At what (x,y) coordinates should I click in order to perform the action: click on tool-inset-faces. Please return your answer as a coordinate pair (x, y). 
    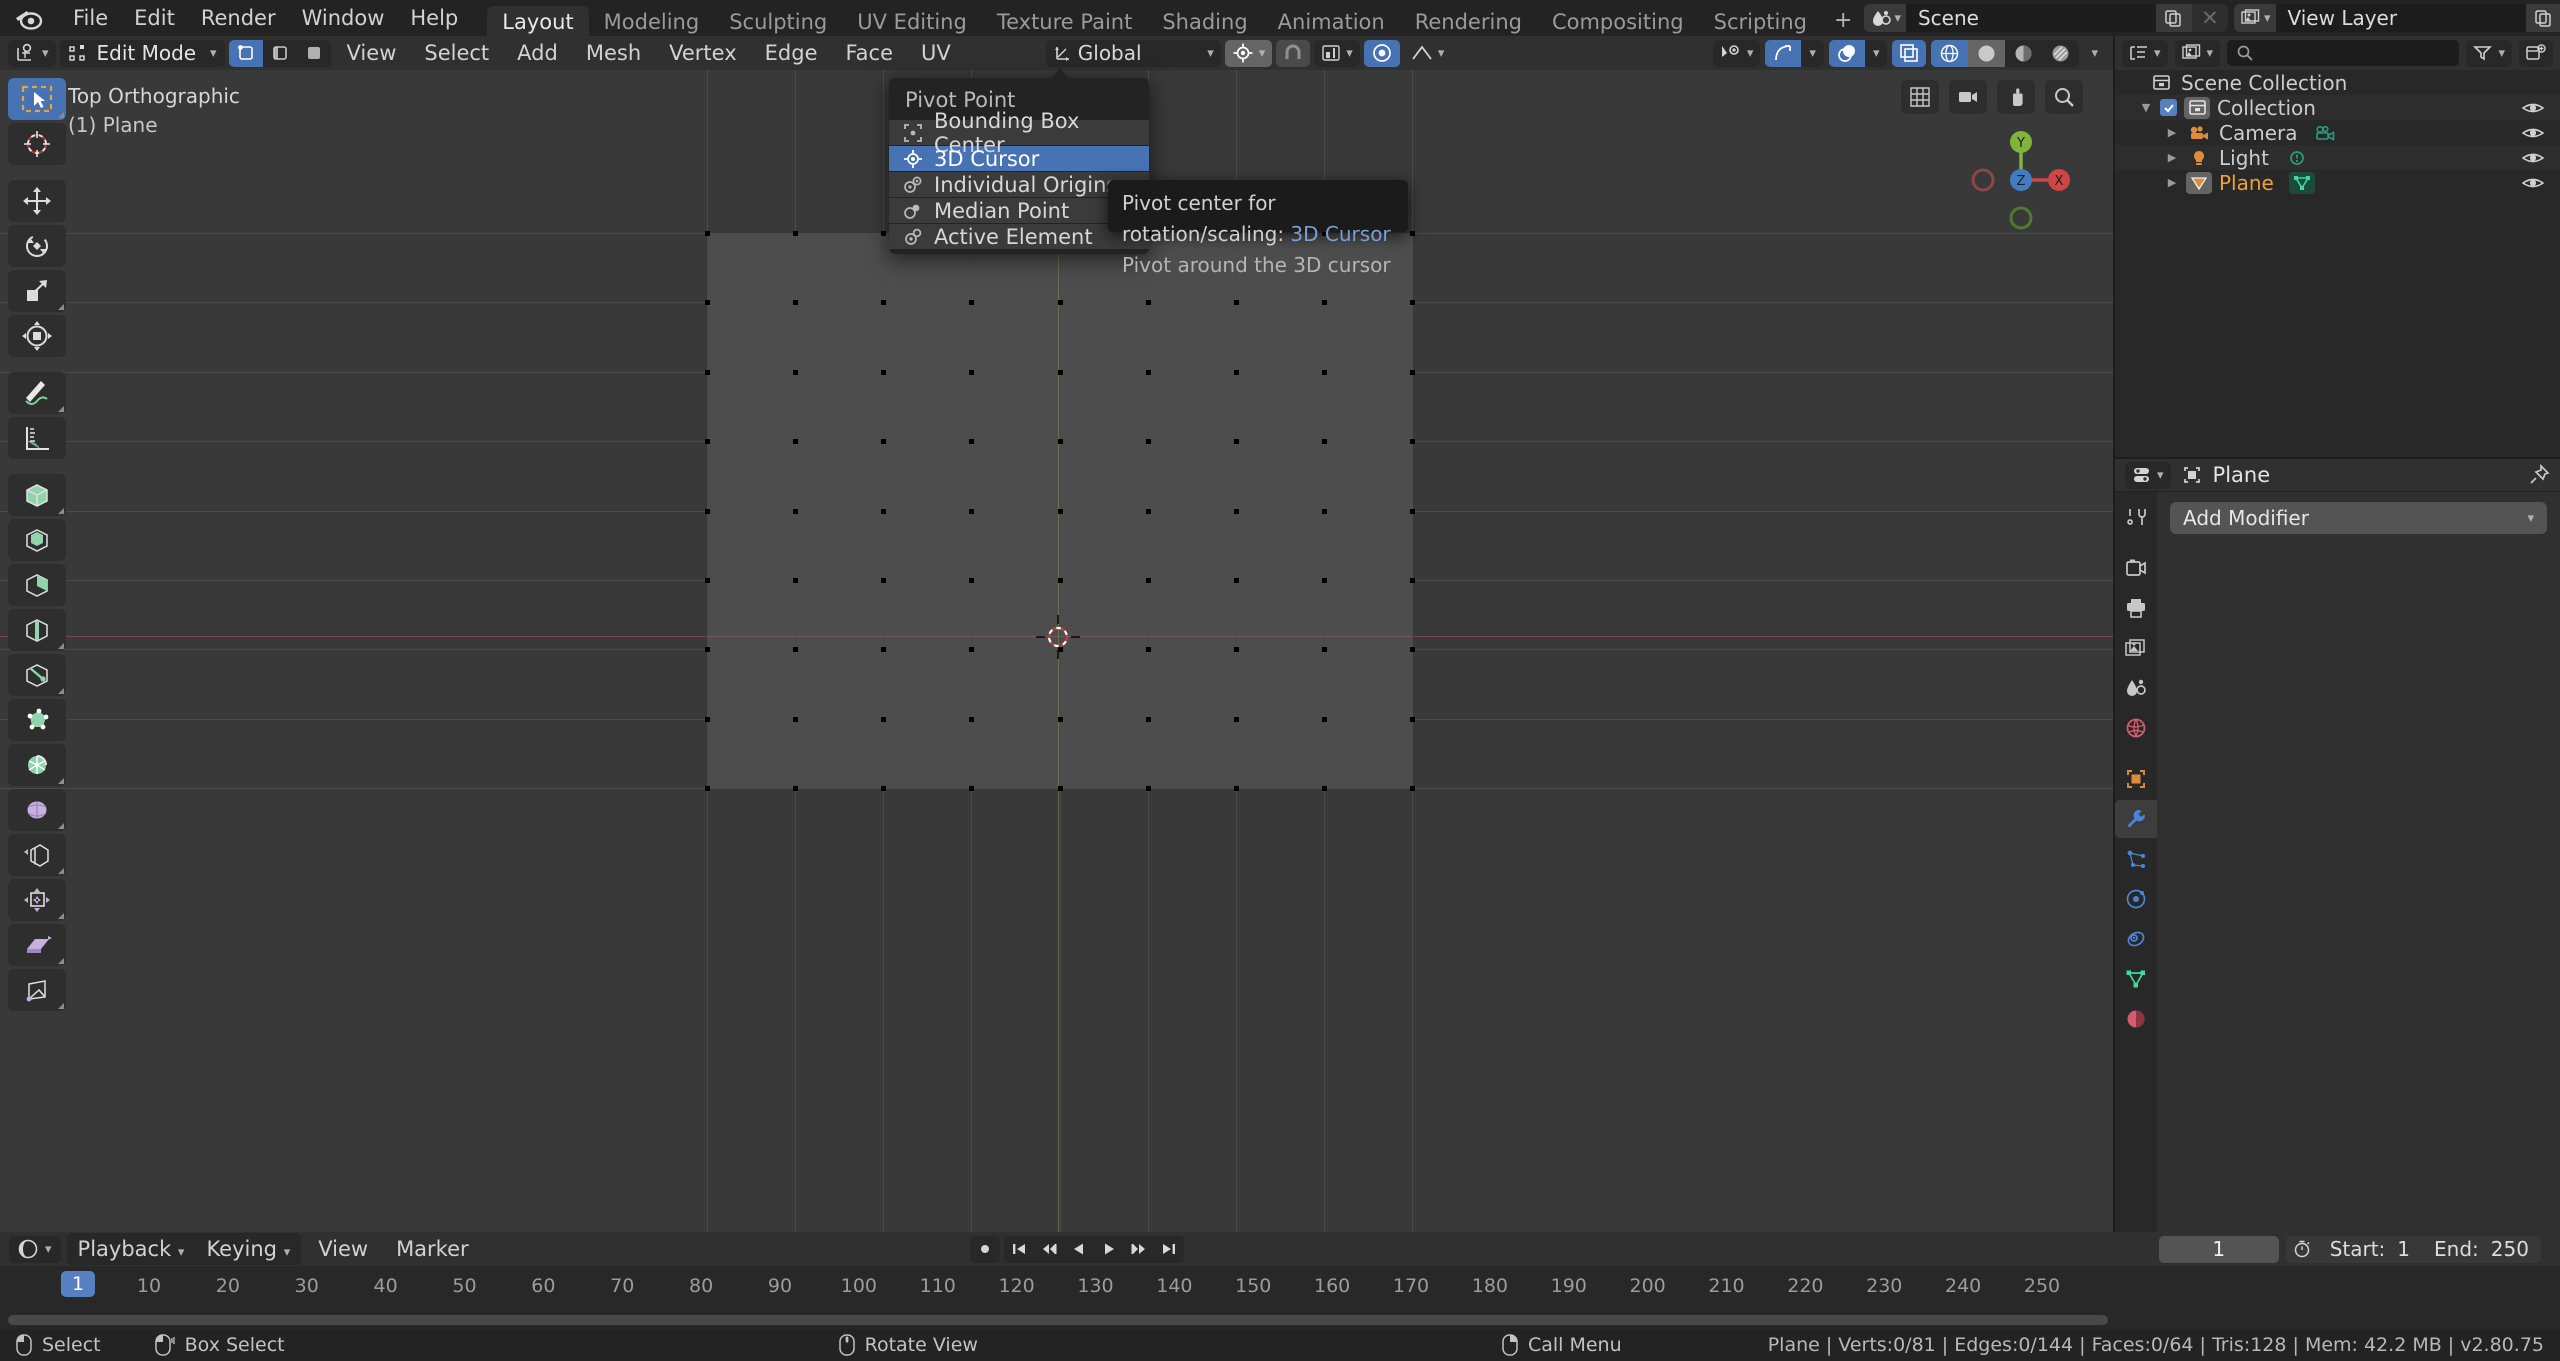
    Looking at the image, I should click on (37, 585).